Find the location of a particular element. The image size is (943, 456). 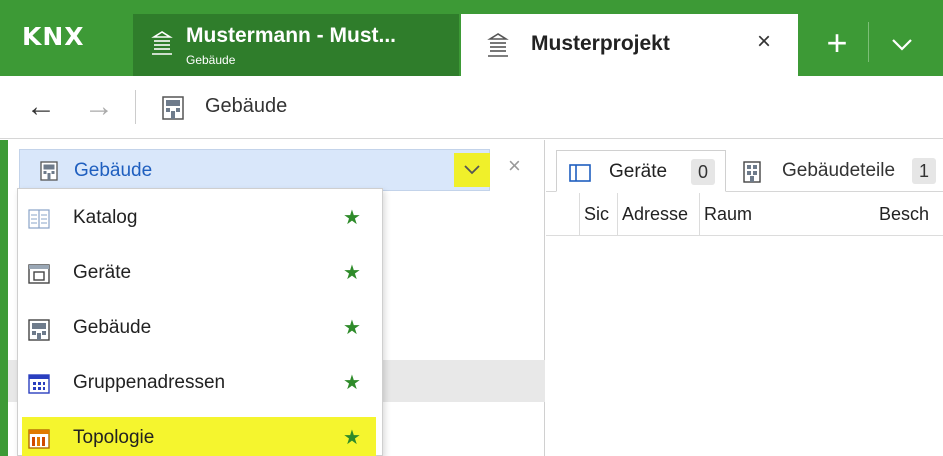

tab-label: Gebäudeteile is located at coordinates (839, 170).